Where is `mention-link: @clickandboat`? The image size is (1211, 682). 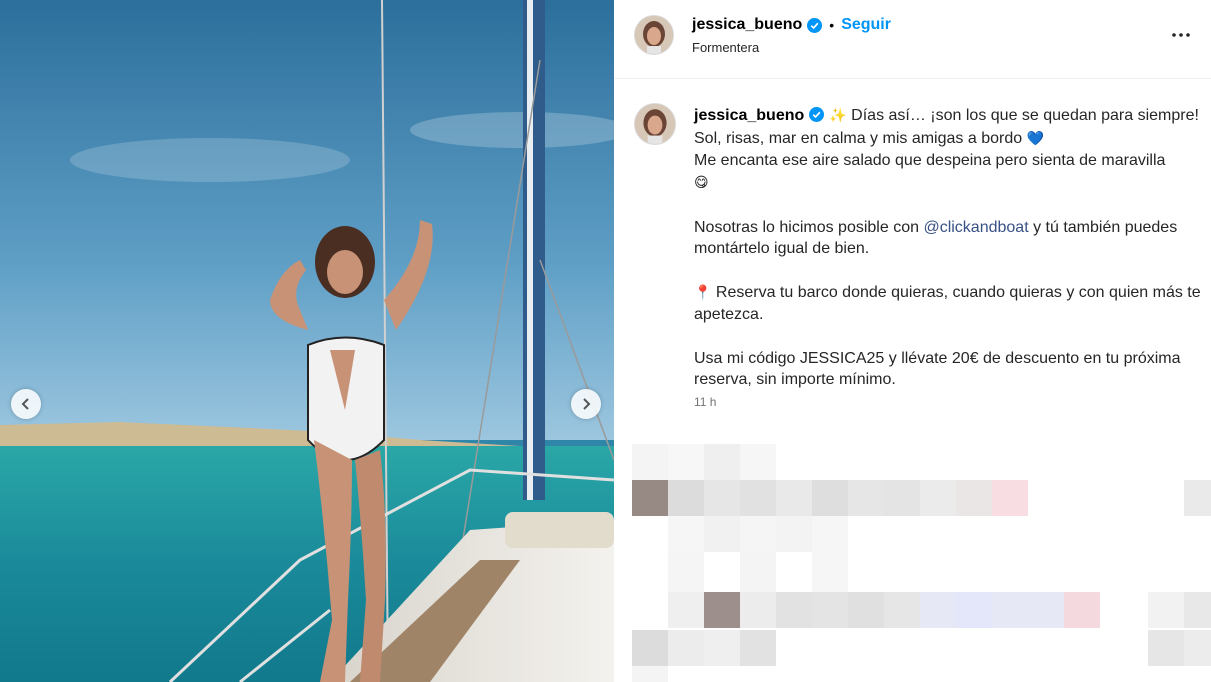 mention-link: @clickandboat is located at coordinates (975, 227).